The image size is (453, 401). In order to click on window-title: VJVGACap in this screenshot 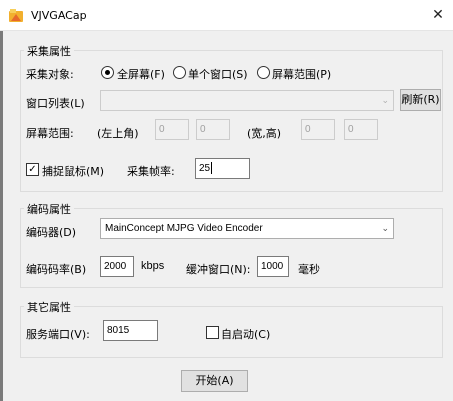, I will do `click(59, 15)`.